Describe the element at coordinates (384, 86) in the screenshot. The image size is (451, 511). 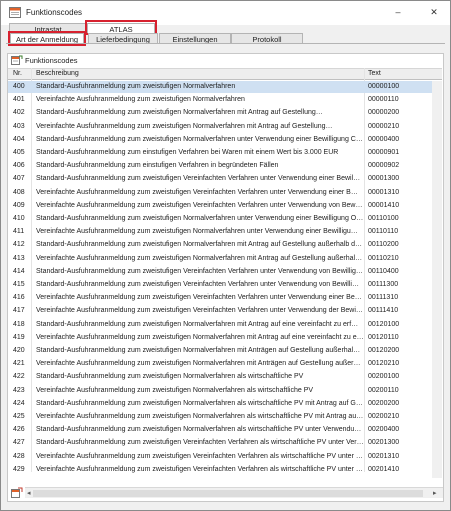
I see `cell-text: 00000100` at that location.